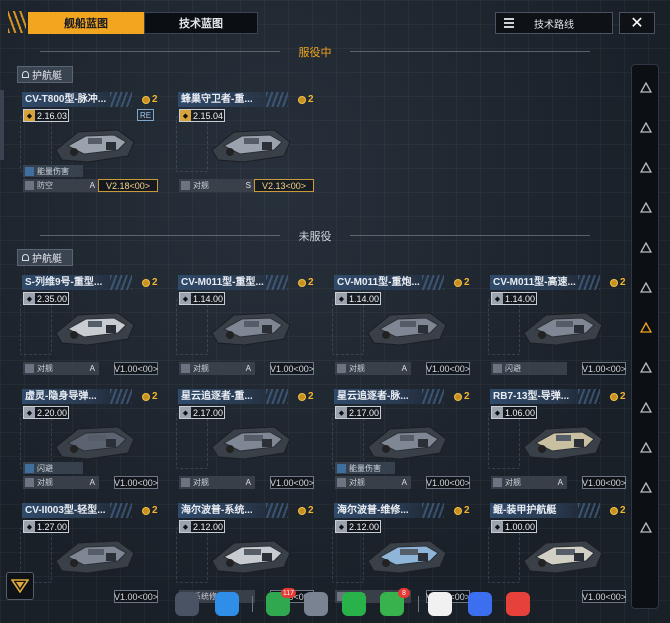 This screenshot has height=623, width=670. What do you see at coordinates (558, 328) in the screenshot?
I see `ship-card: CV-M011型-高速... 2 ◆ 1.14.00 闪避 V1.00<00>` at bounding box center [558, 328].